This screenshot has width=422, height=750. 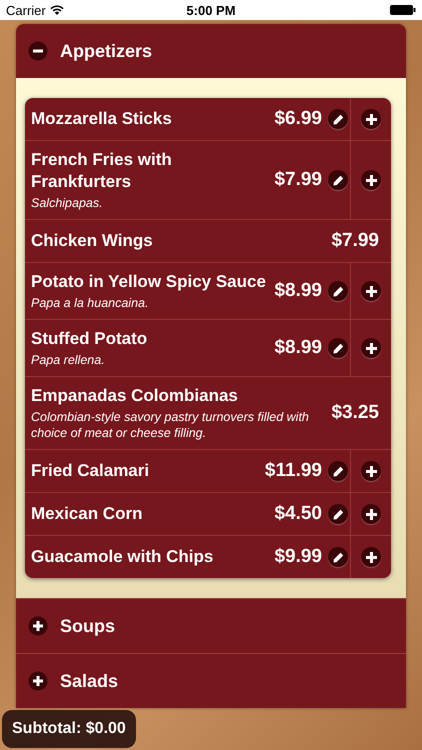 What do you see at coordinates (355, 413) in the screenshot?
I see `item-price: $3.25` at bounding box center [355, 413].